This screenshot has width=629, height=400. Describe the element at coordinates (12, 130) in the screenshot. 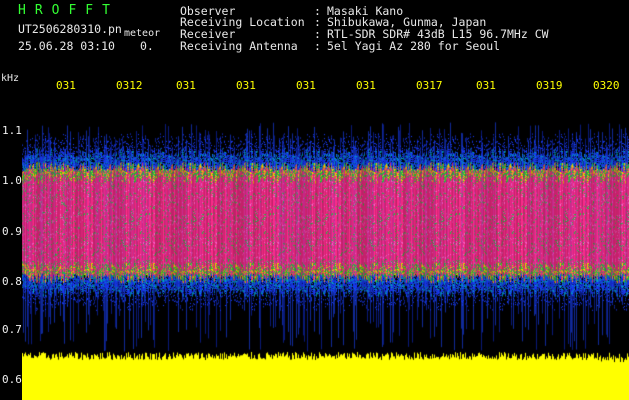

I see `y-tick-1-1: 1.1` at that location.